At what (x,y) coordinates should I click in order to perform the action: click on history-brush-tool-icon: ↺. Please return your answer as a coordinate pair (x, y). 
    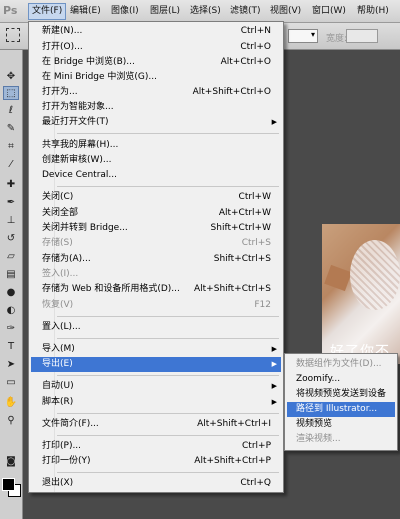
    Looking at the image, I should click on (11, 239).